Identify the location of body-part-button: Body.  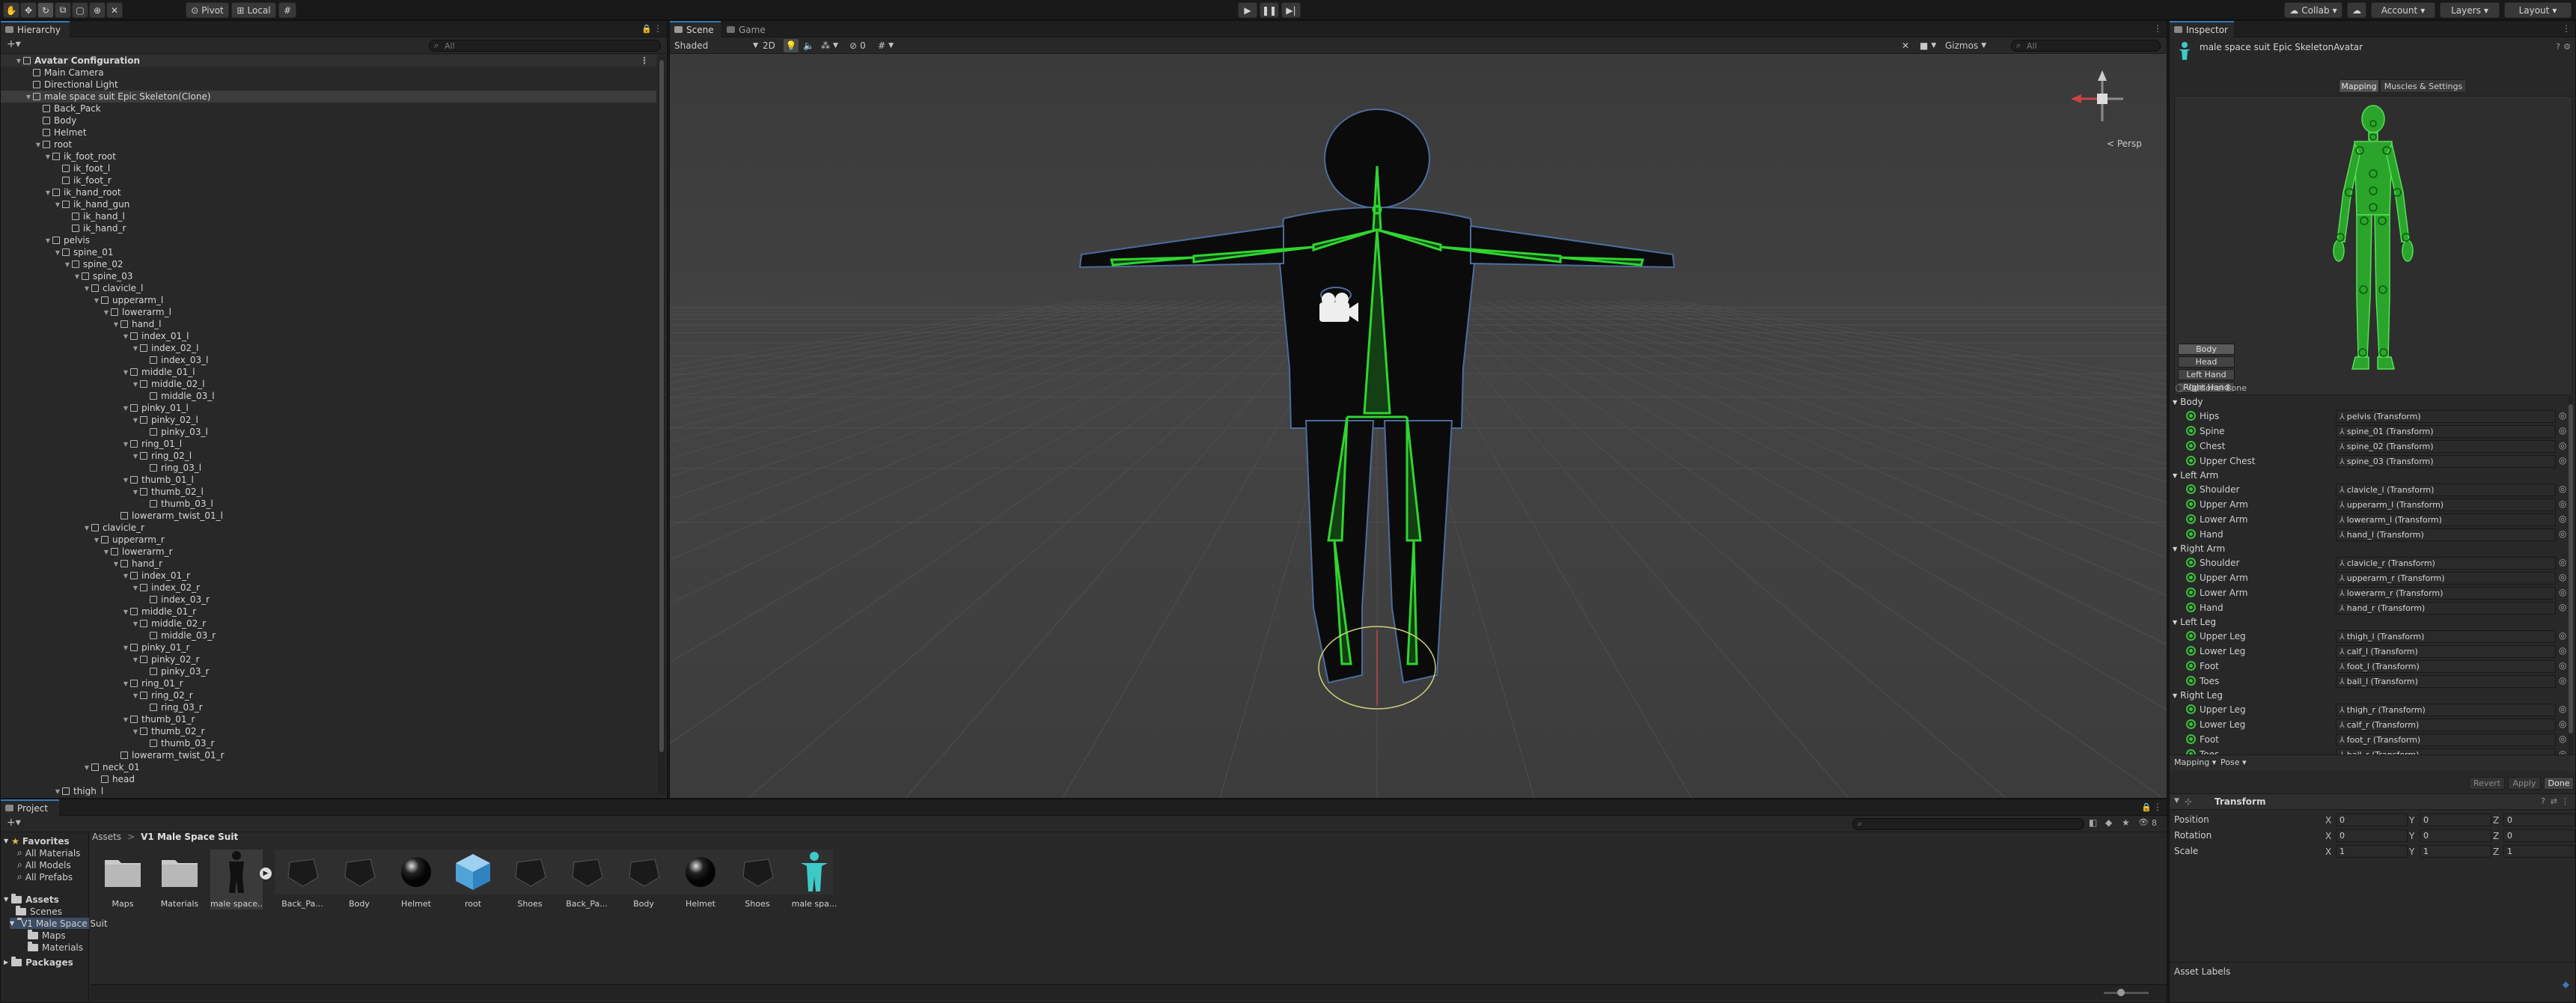
(2206, 349).